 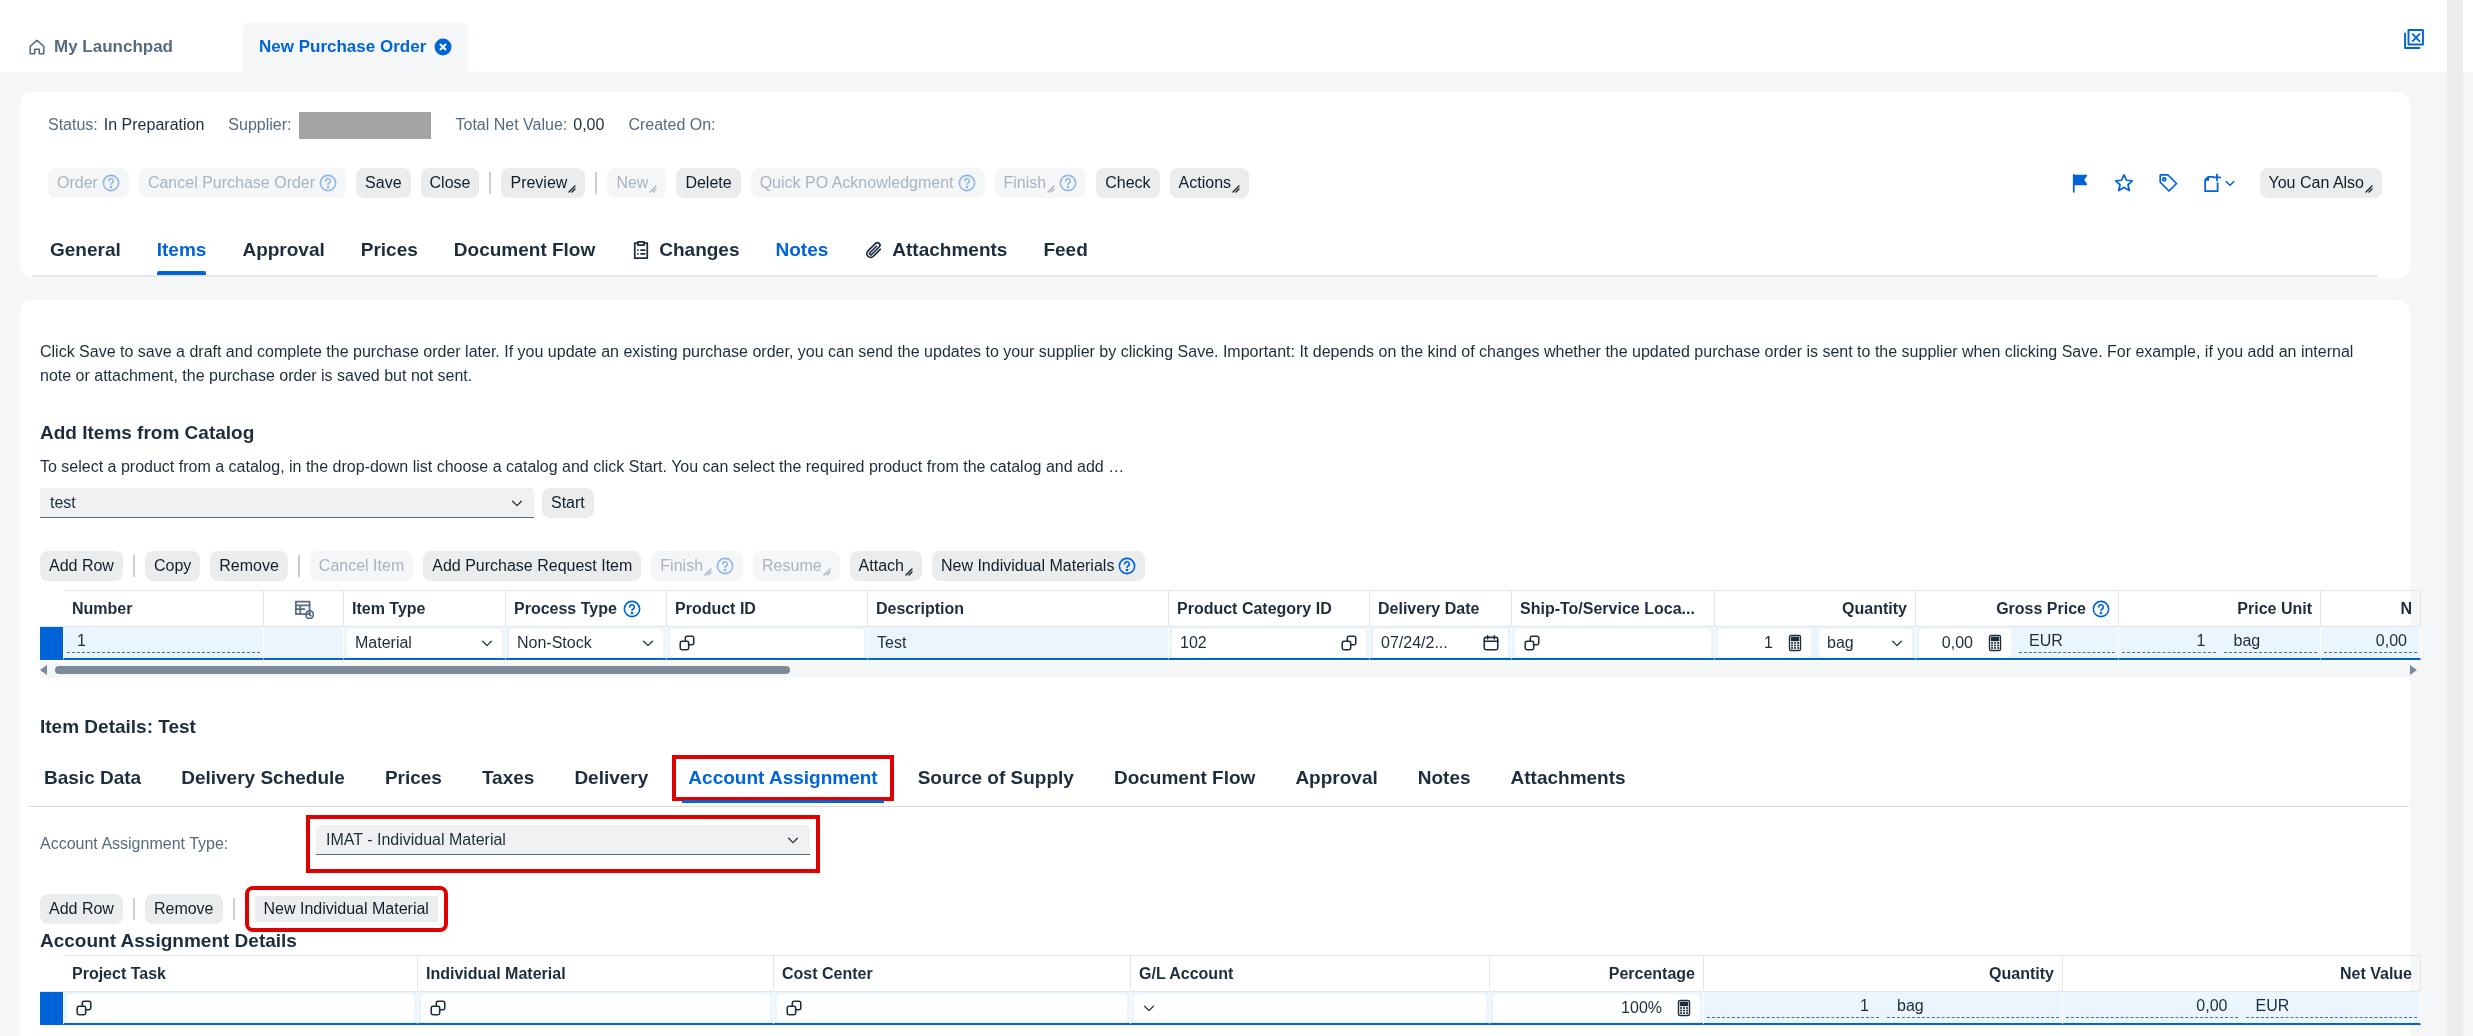 I want to click on toolbar-button: Copy, so click(x=172, y=566).